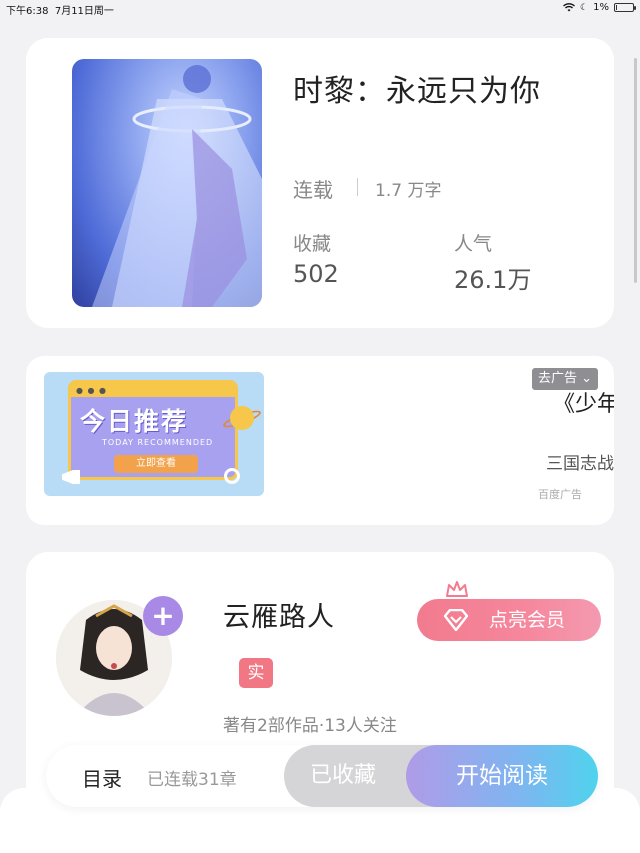  Describe the element at coordinates (527, 620) in the screenshot. I see `vip-button-label: 点亮会员` at that location.